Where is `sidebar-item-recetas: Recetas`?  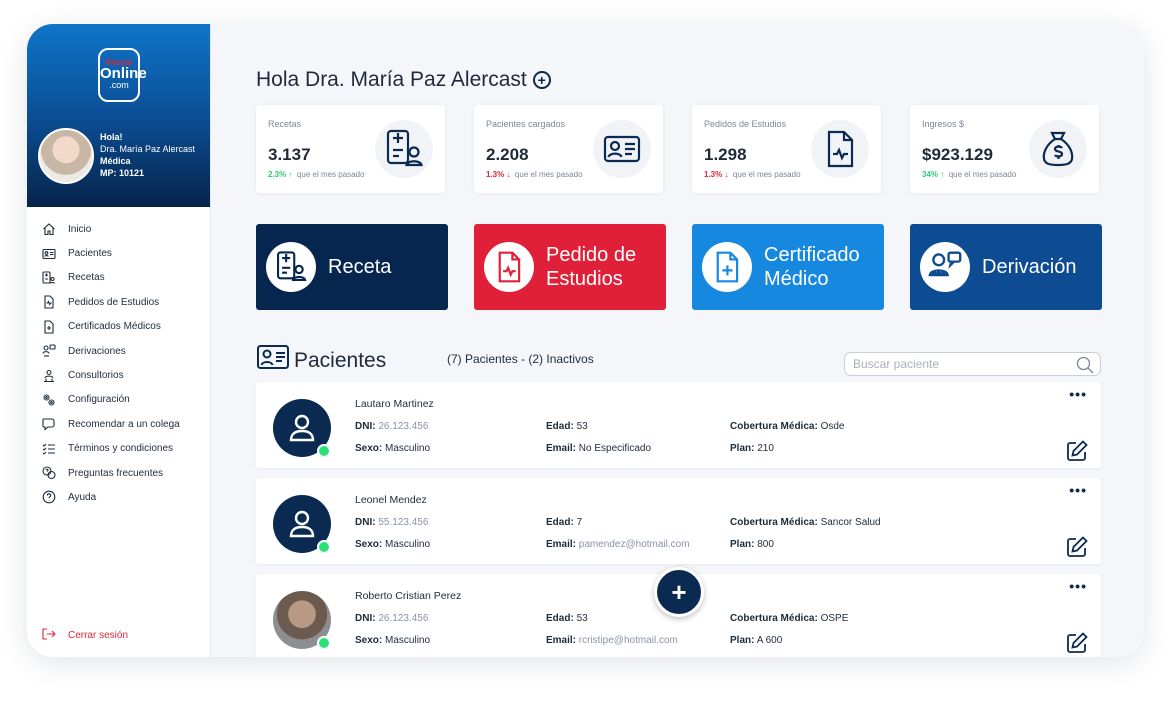 sidebar-item-recetas: Recetas is located at coordinates (119, 278).